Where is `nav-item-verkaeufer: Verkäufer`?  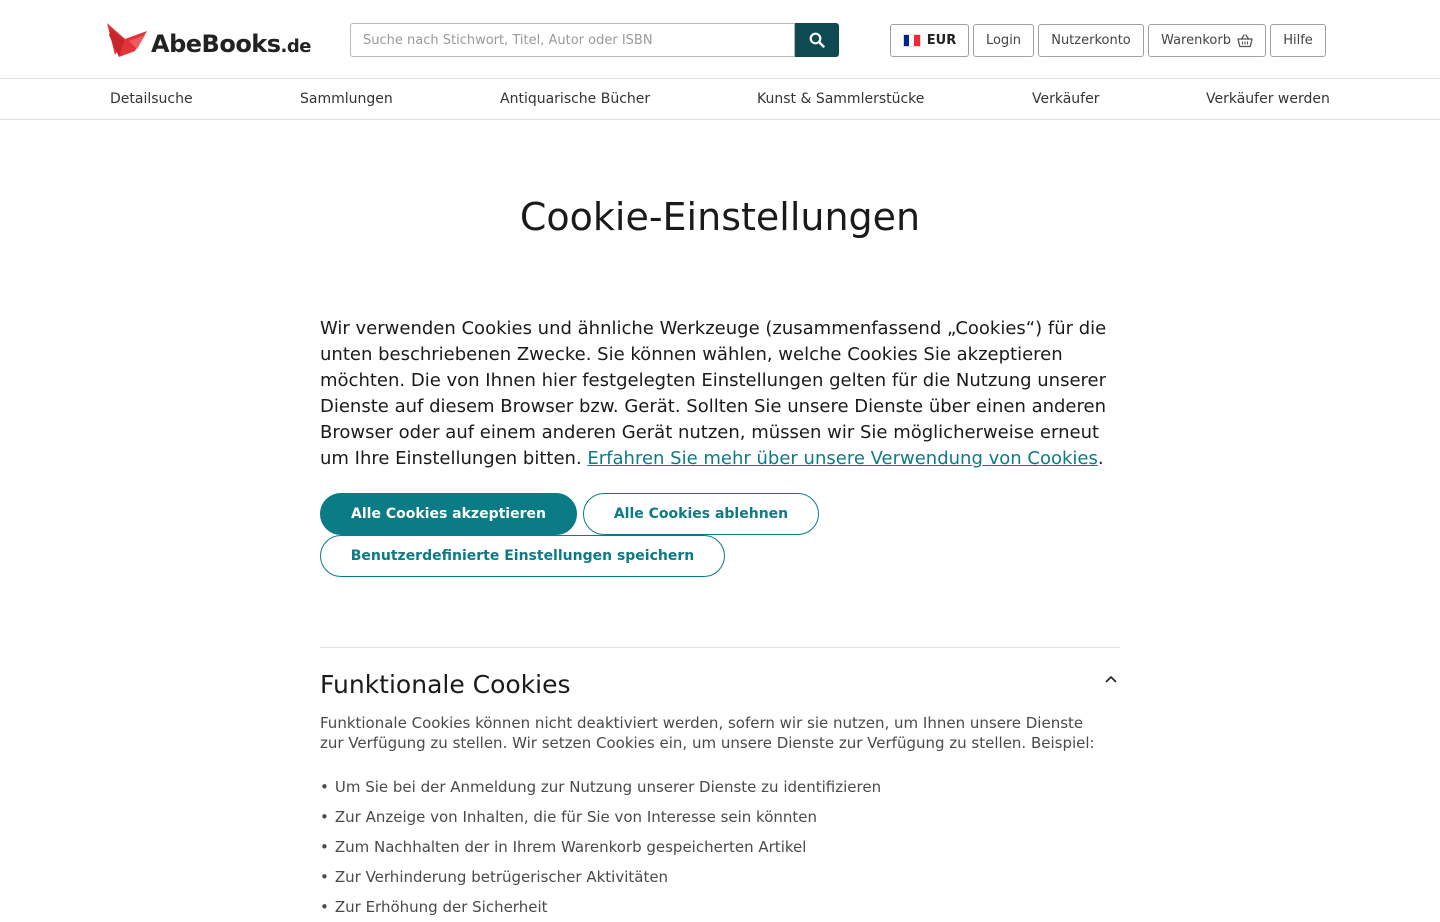 nav-item-verkaeufer: Verkäufer is located at coordinates (1065, 99).